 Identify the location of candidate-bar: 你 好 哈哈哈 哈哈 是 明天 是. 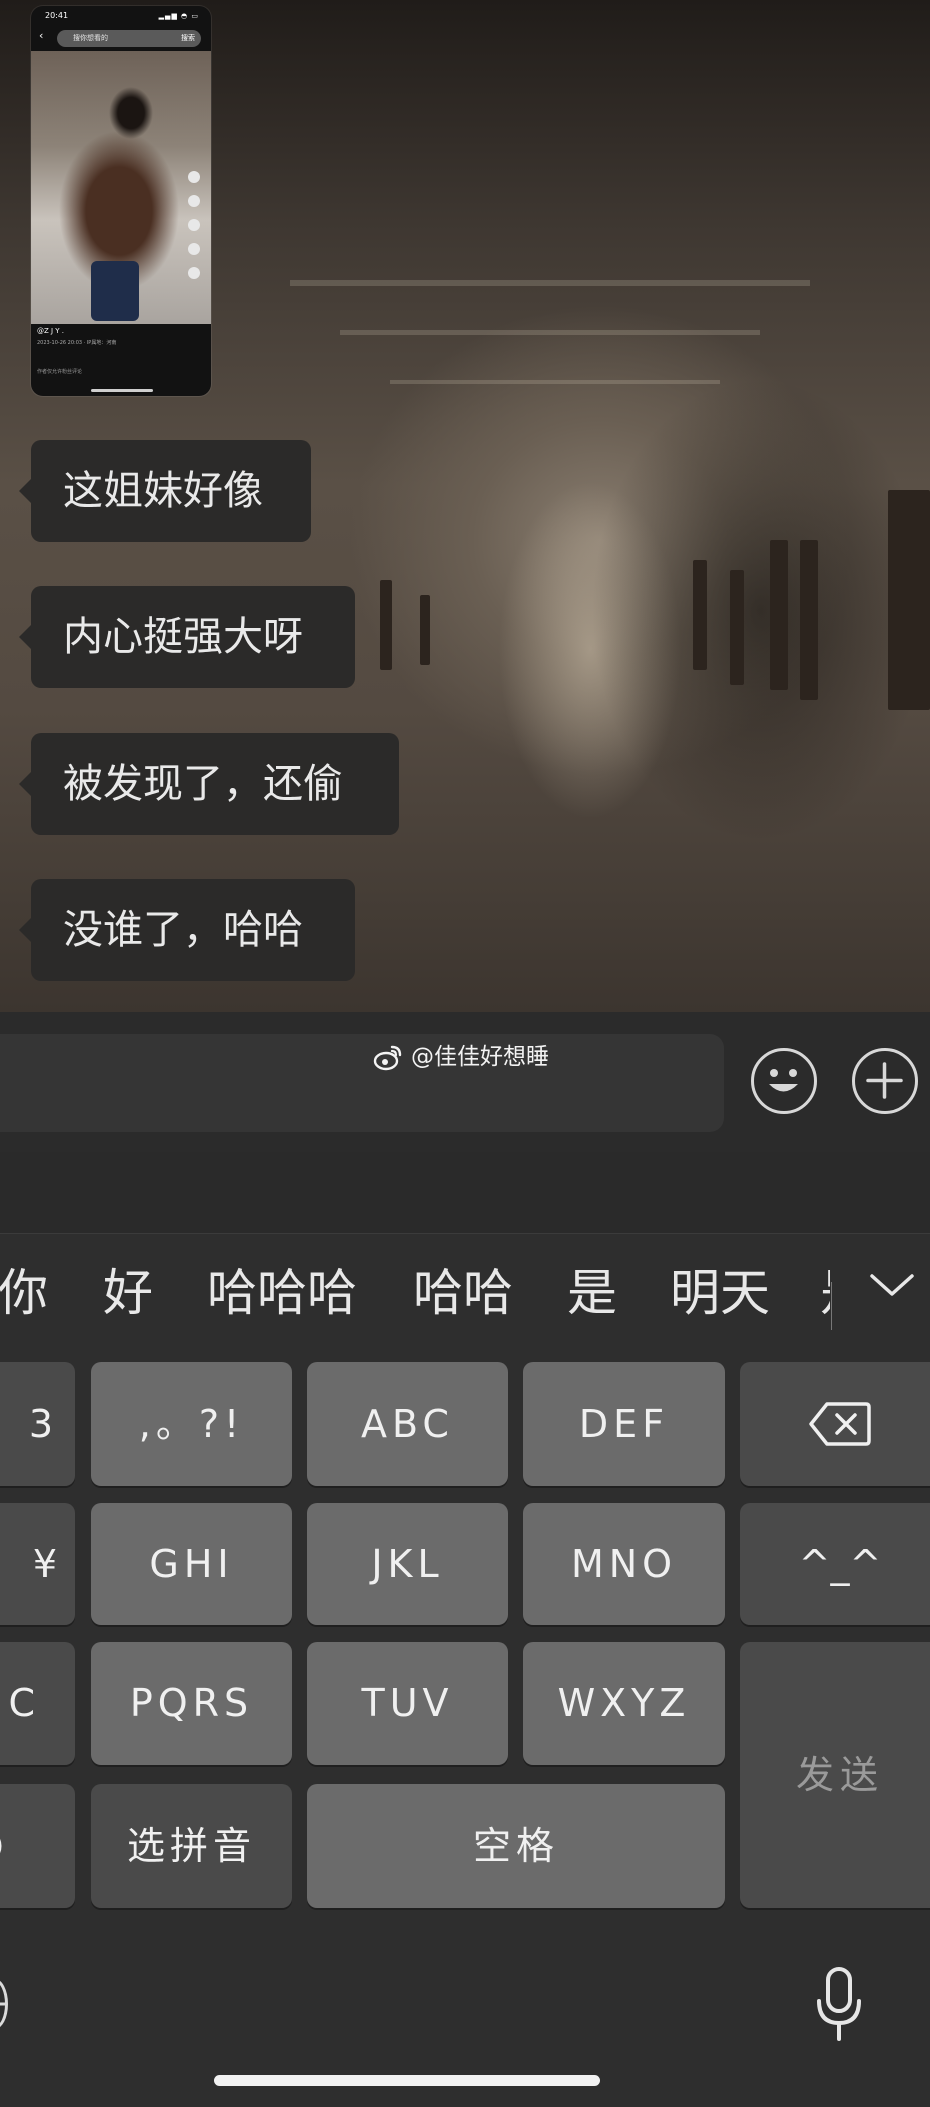
(465, 1293).